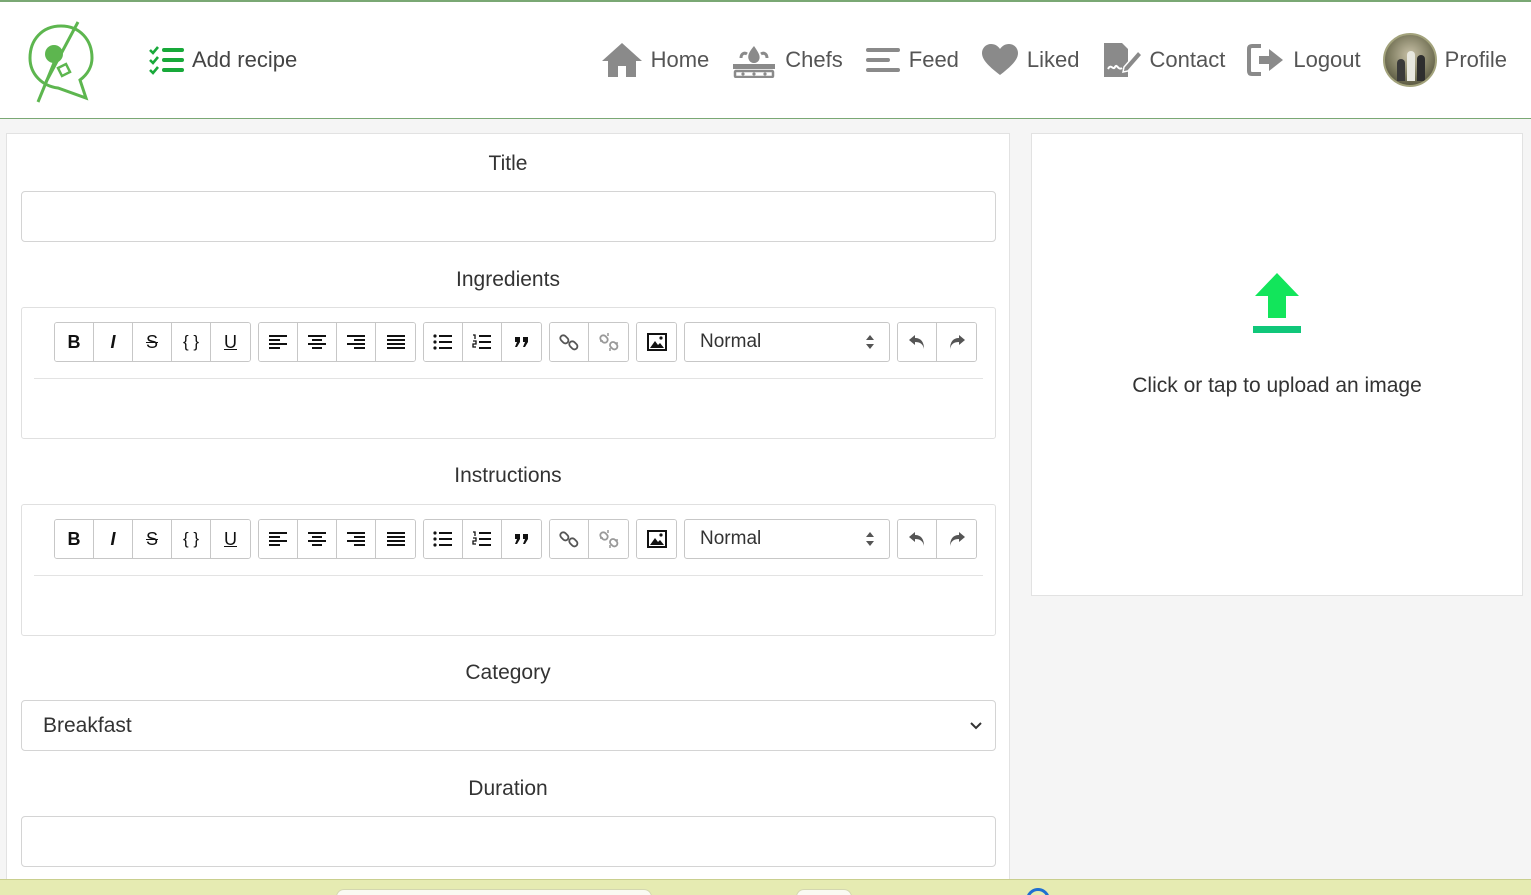 The image size is (1531, 895). What do you see at coordinates (245, 59) in the screenshot?
I see `add-recipe-label: Add recipe` at bounding box center [245, 59].